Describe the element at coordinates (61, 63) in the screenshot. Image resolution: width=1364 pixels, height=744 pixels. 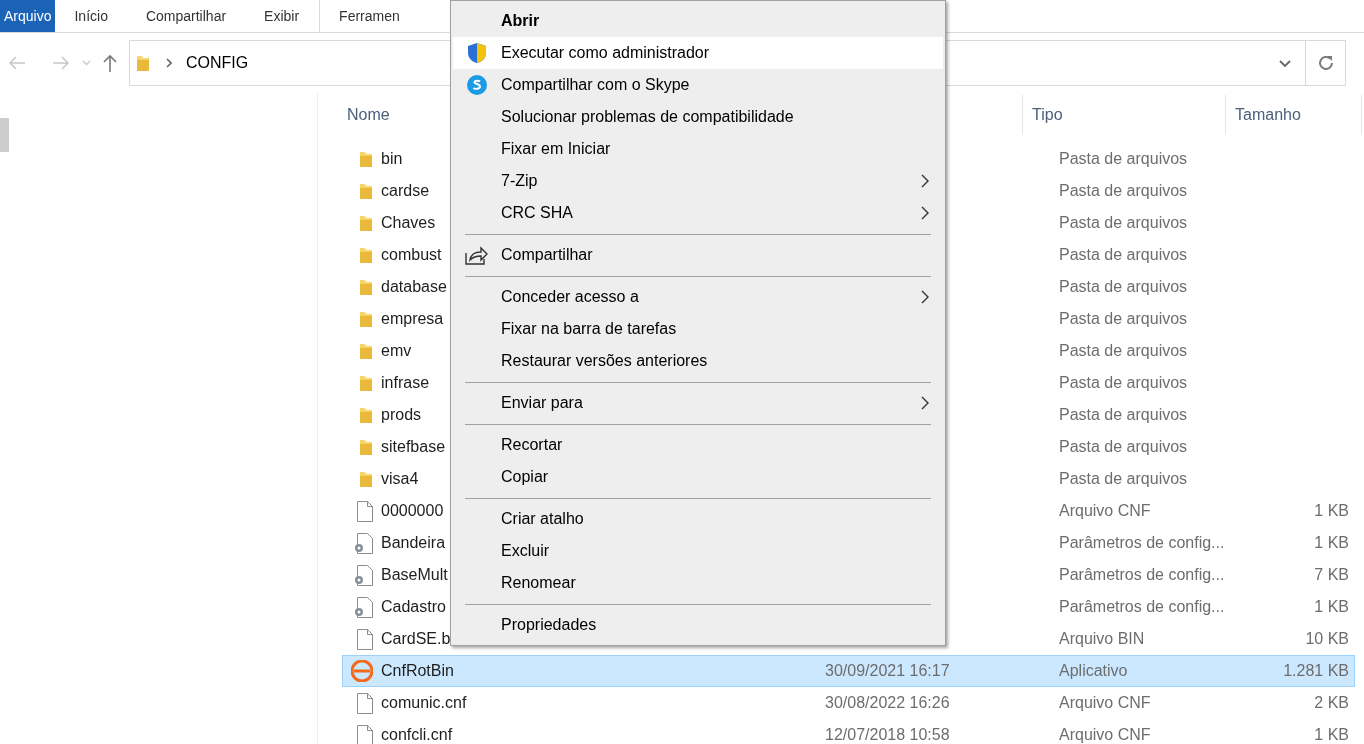
I see `forward-icon` at that location.